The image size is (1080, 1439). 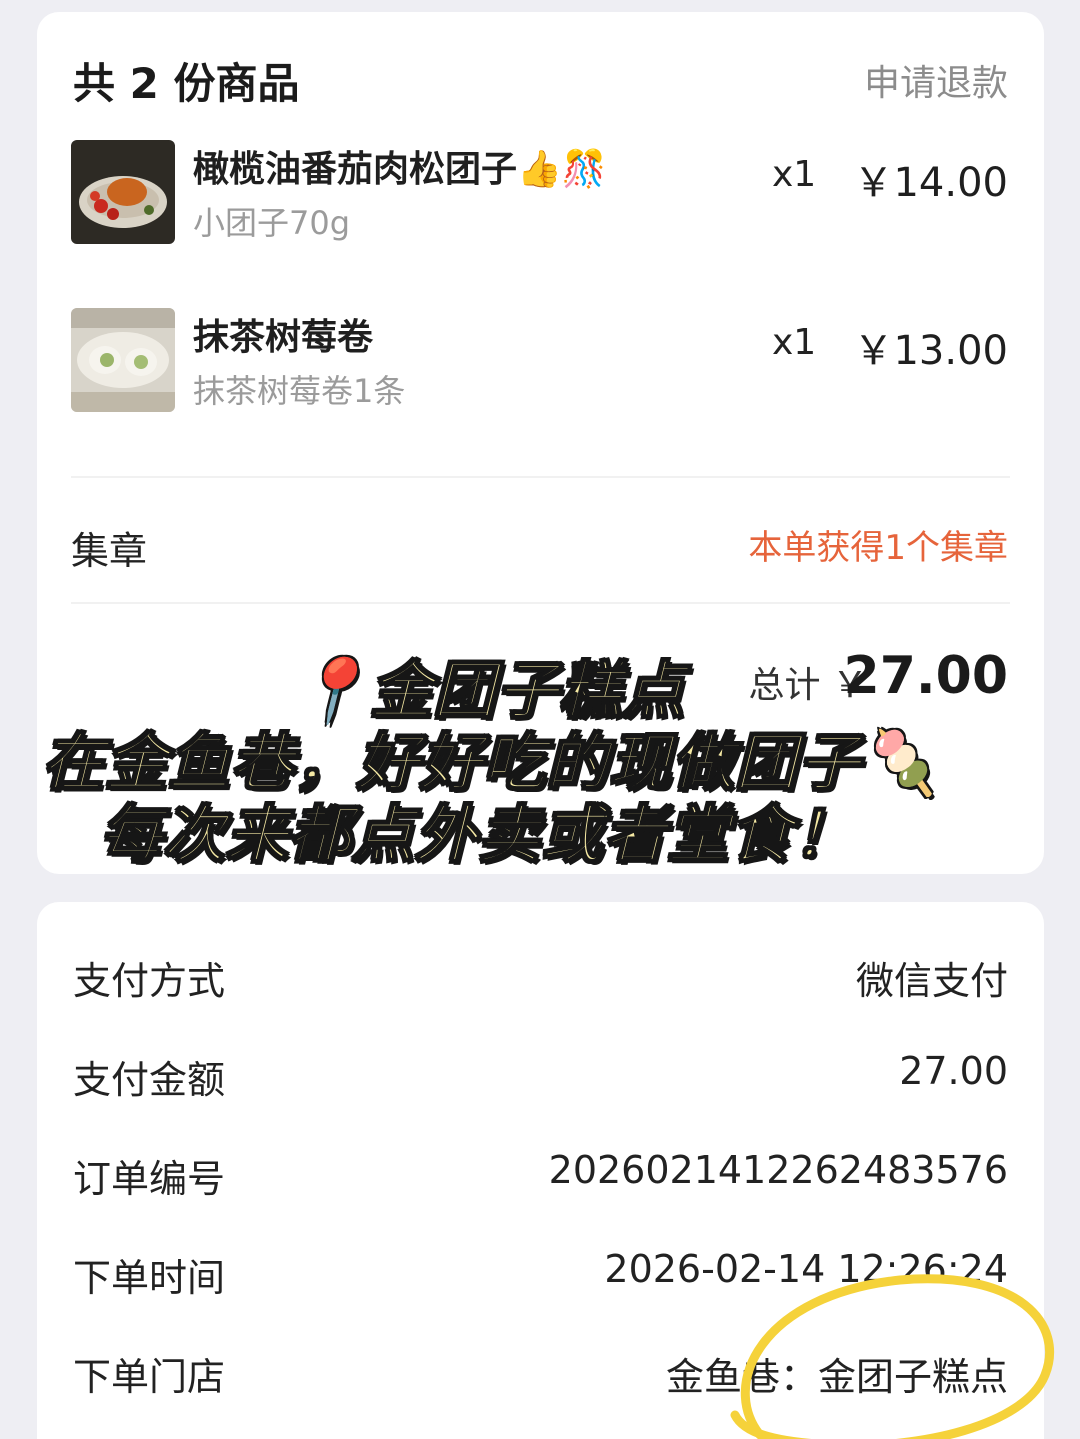 What do you see at coordinates (540, 1376) in the screenshot?
I see `store-row: 下单门店 金鱼巷：金团子糕点` at bounding box center [540, 1376].